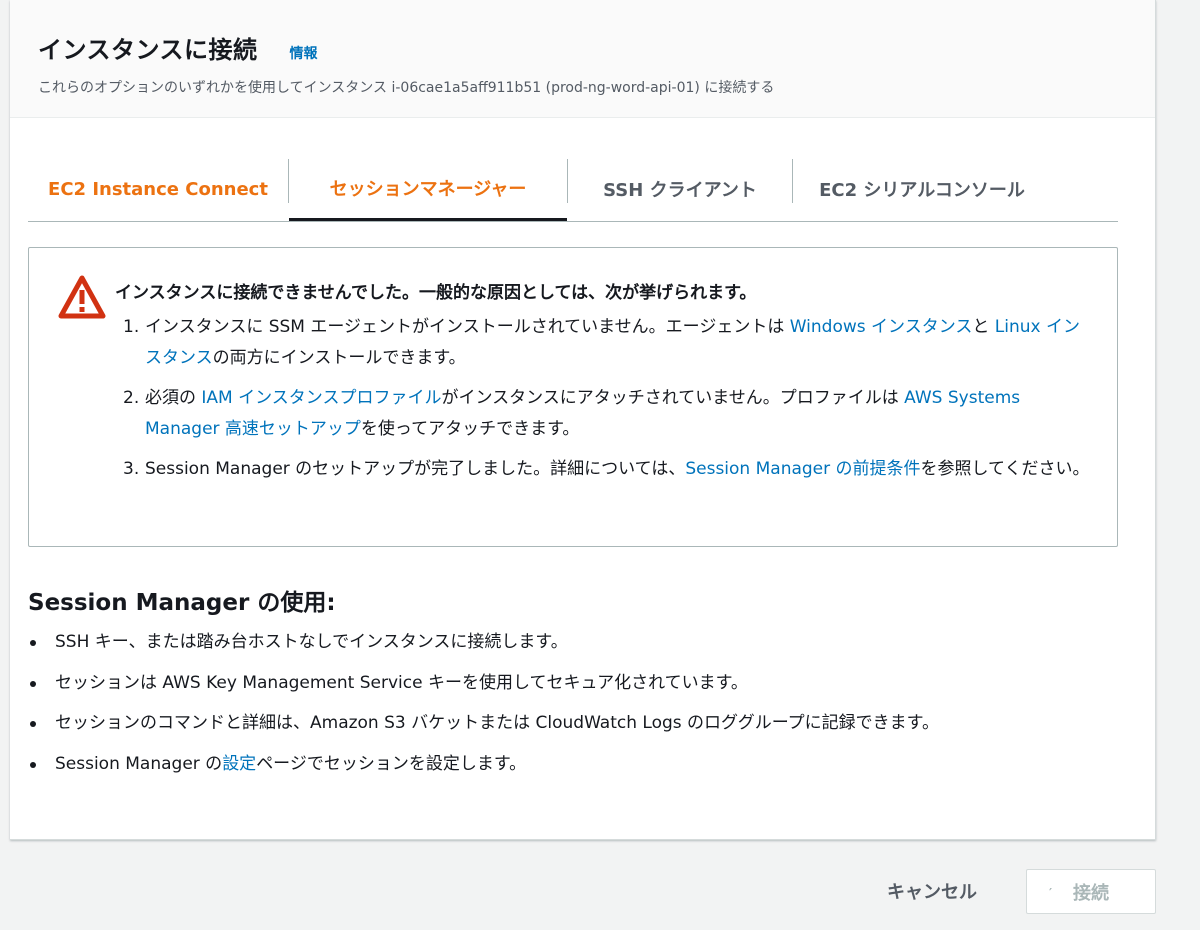  What do you see at coordinates (131, 398) in the screenshot?
I see `item-number: 2.` at bounding box center [131, 398].